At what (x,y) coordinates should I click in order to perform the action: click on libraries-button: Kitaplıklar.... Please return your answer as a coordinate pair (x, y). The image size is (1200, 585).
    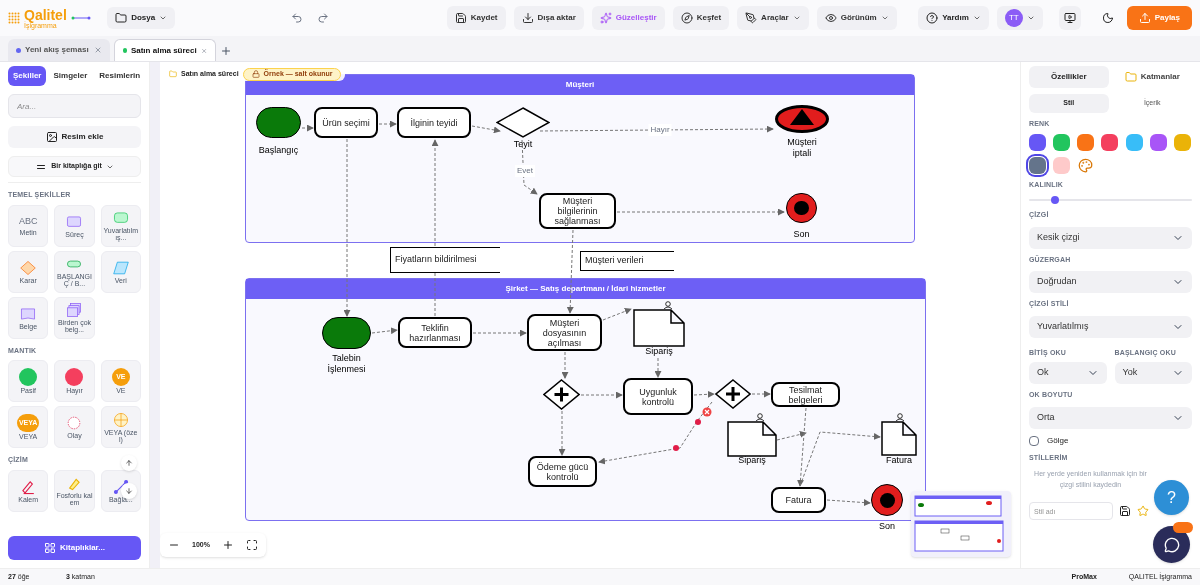
    Looking at the image, I should click on (74, 548).